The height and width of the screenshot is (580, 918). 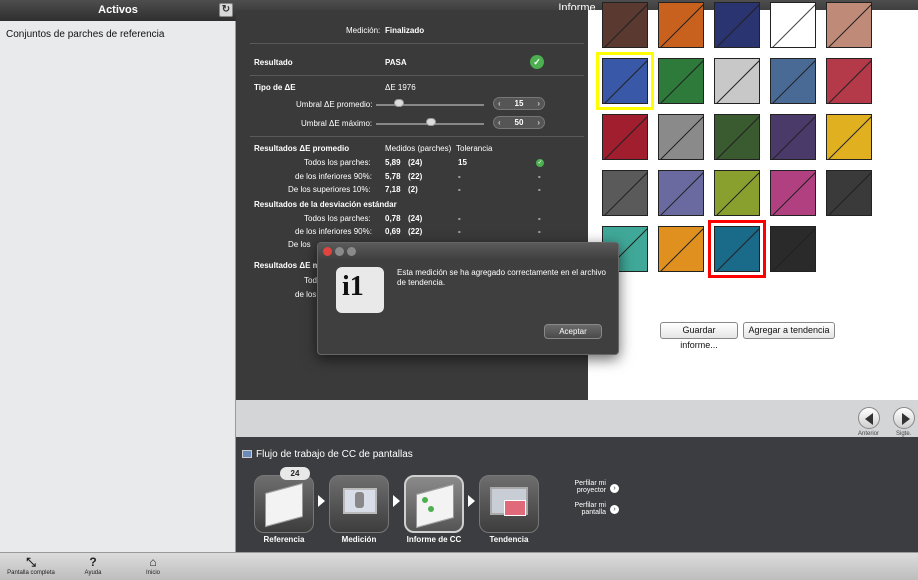 What do you see at coordinates (359, 504) in the screenshot?
I see `medicion-step-icon` at bounding box center [359, 504].